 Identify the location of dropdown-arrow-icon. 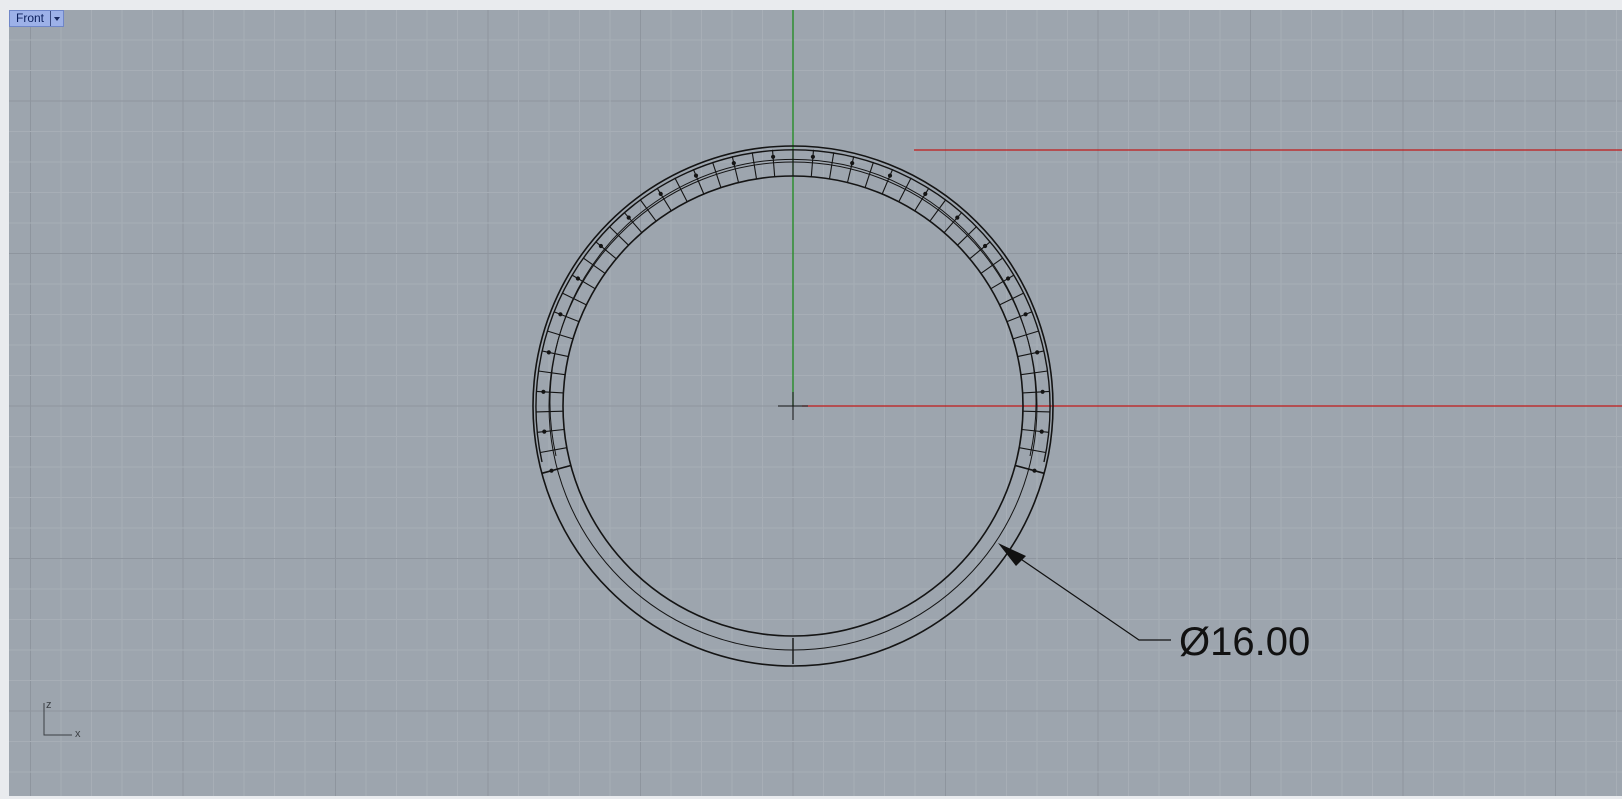
(56, 18).